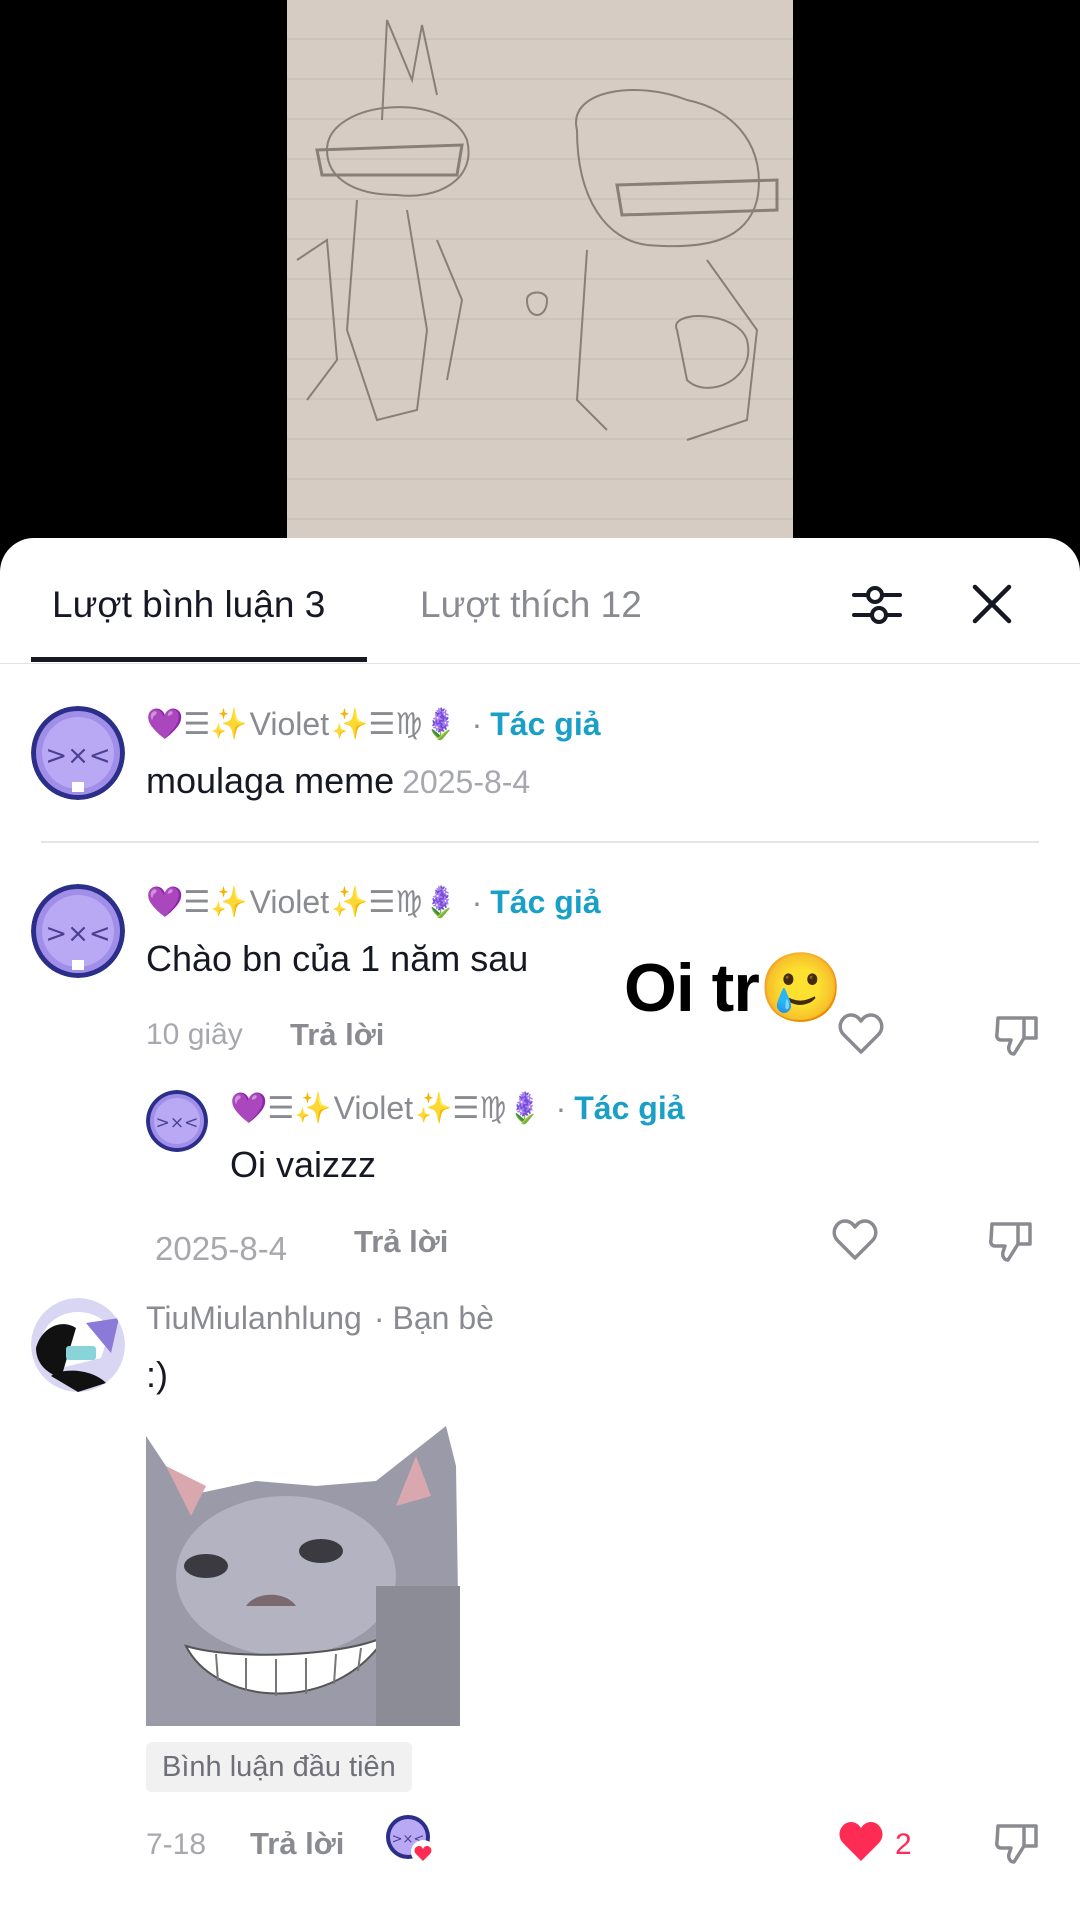  I want to click on comment-date: 2025-8-4, so click(466, 782).